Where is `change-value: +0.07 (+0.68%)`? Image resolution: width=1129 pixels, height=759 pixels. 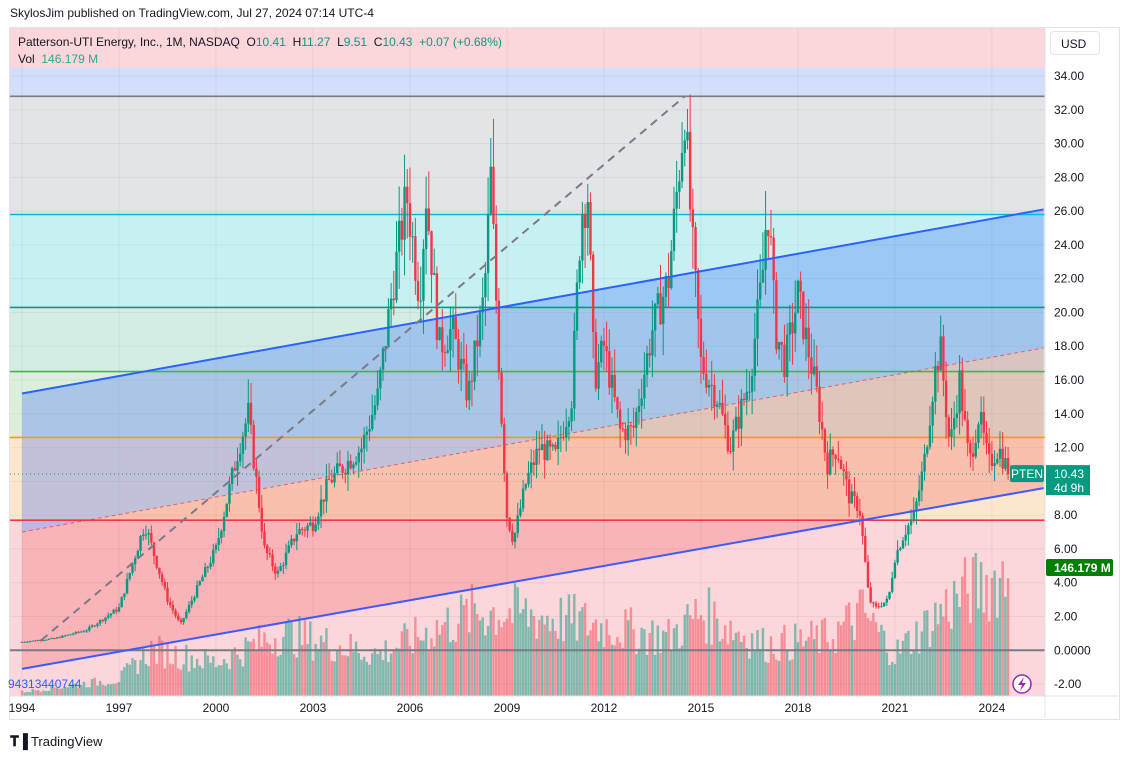 change-value: +0.07 (+0.68%) is located at coordinates (460, 42).